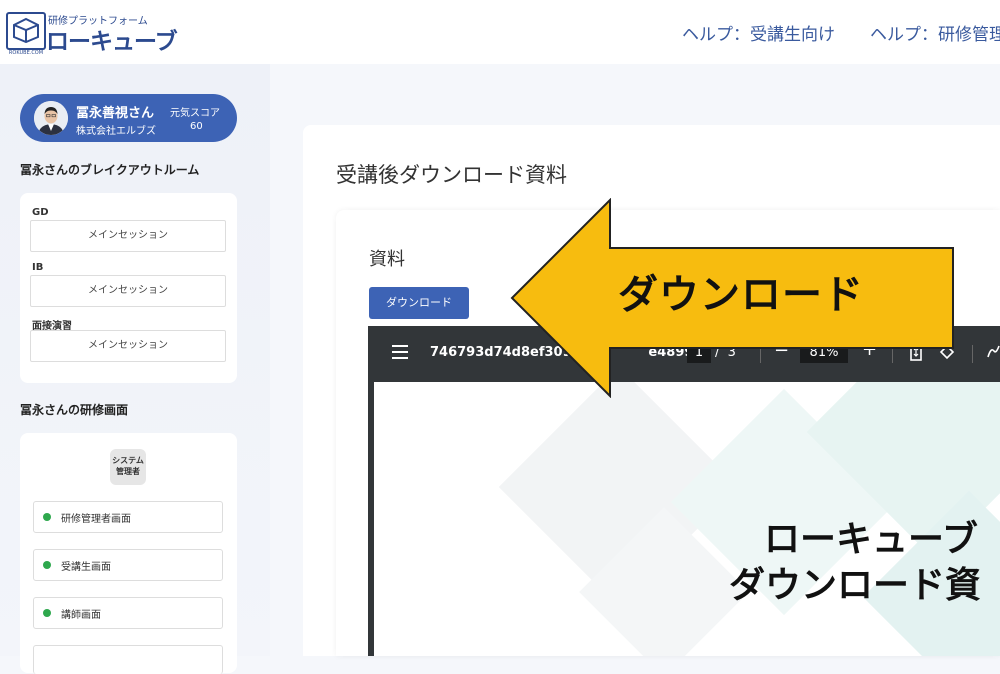 The width and height of the screenshot is (1000, 674). I want to click on user-company: 株式会社エルブズ, so click(116, 131).